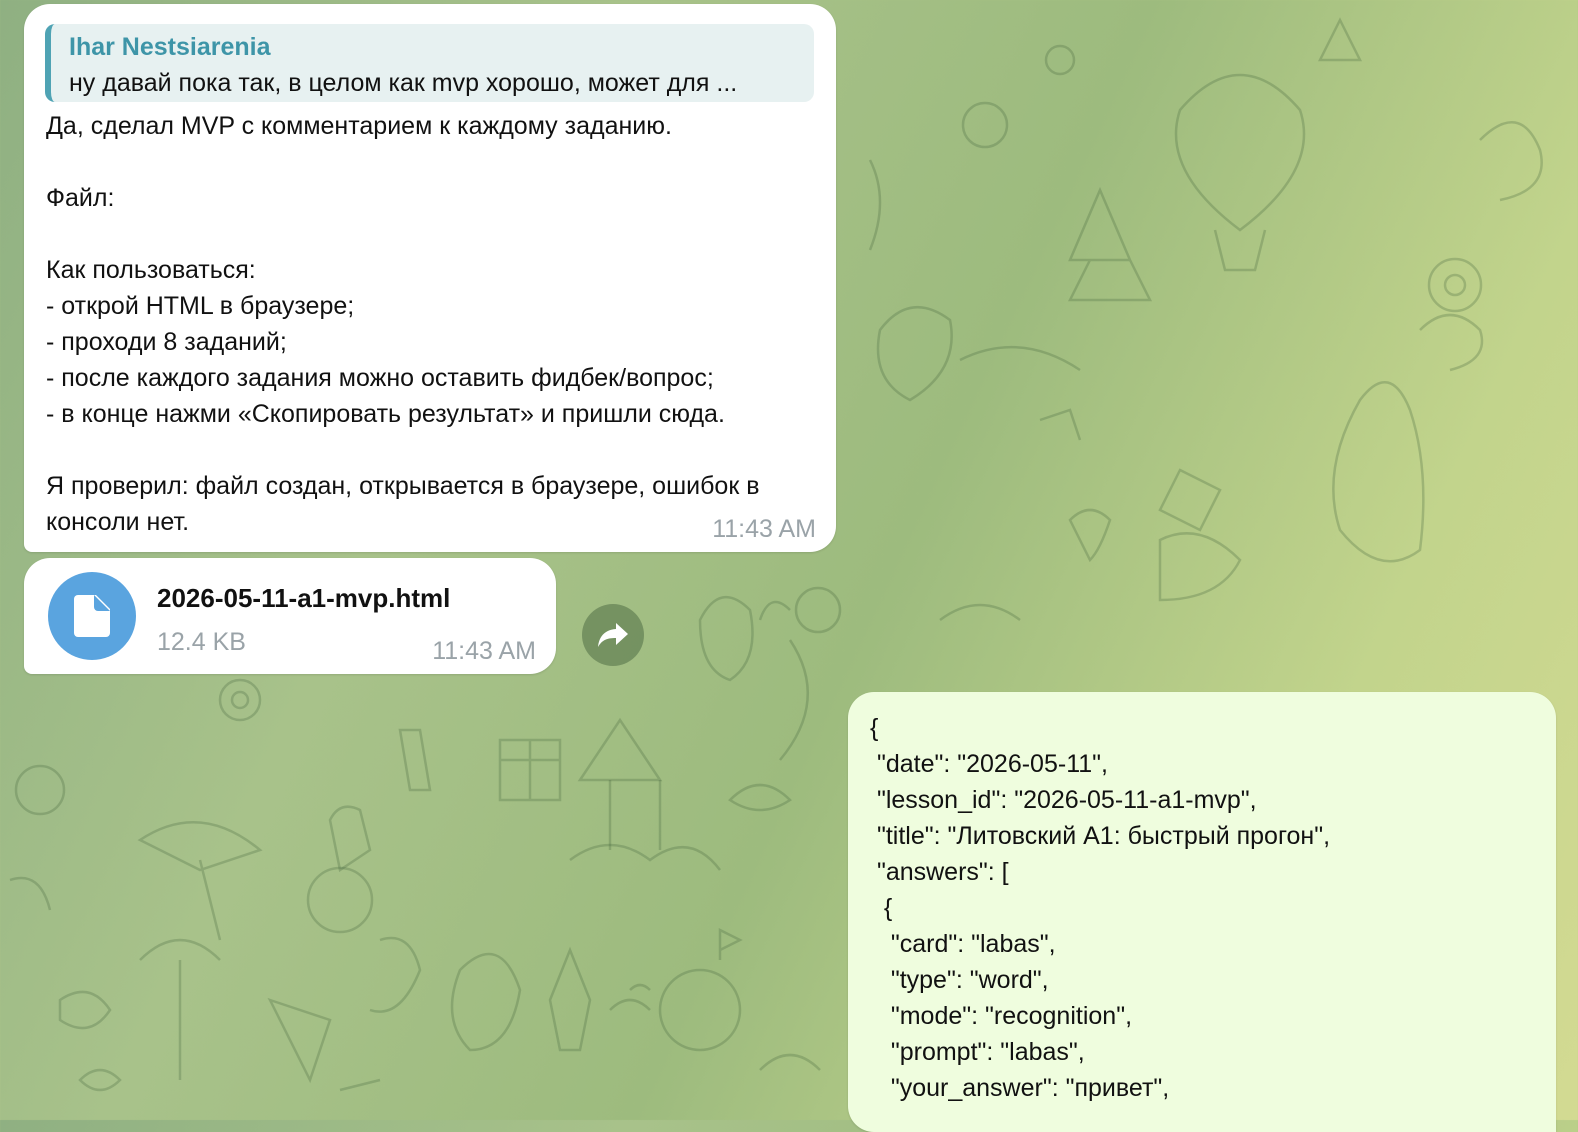  What do you see at coordinates (303, 598) in the screenshot?
I see `file-name: 2026-05-11-a1-mvp.html` at bounding box center [303, 598].